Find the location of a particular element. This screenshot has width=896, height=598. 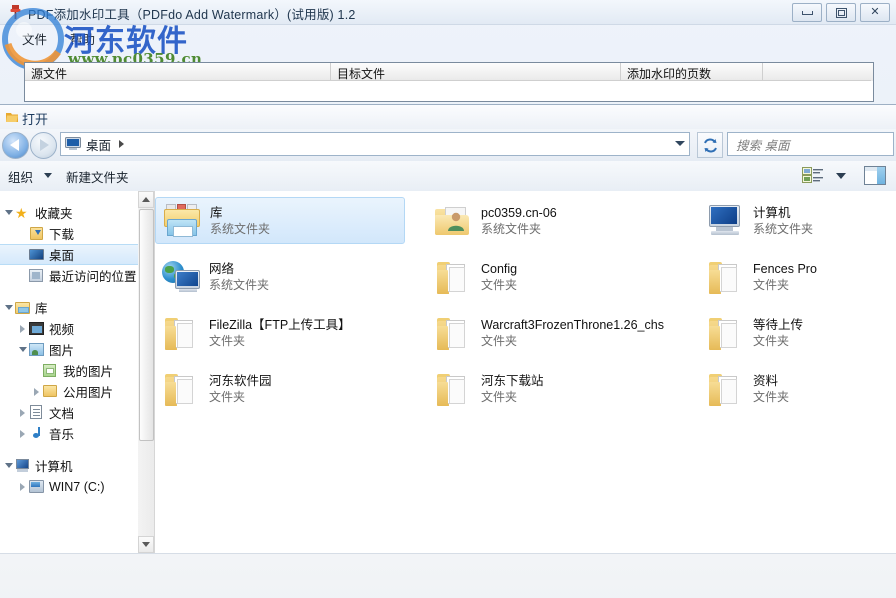

file-name: Warcraft3FrozenThrone1.26_chs is located at coordinates (572, 324).